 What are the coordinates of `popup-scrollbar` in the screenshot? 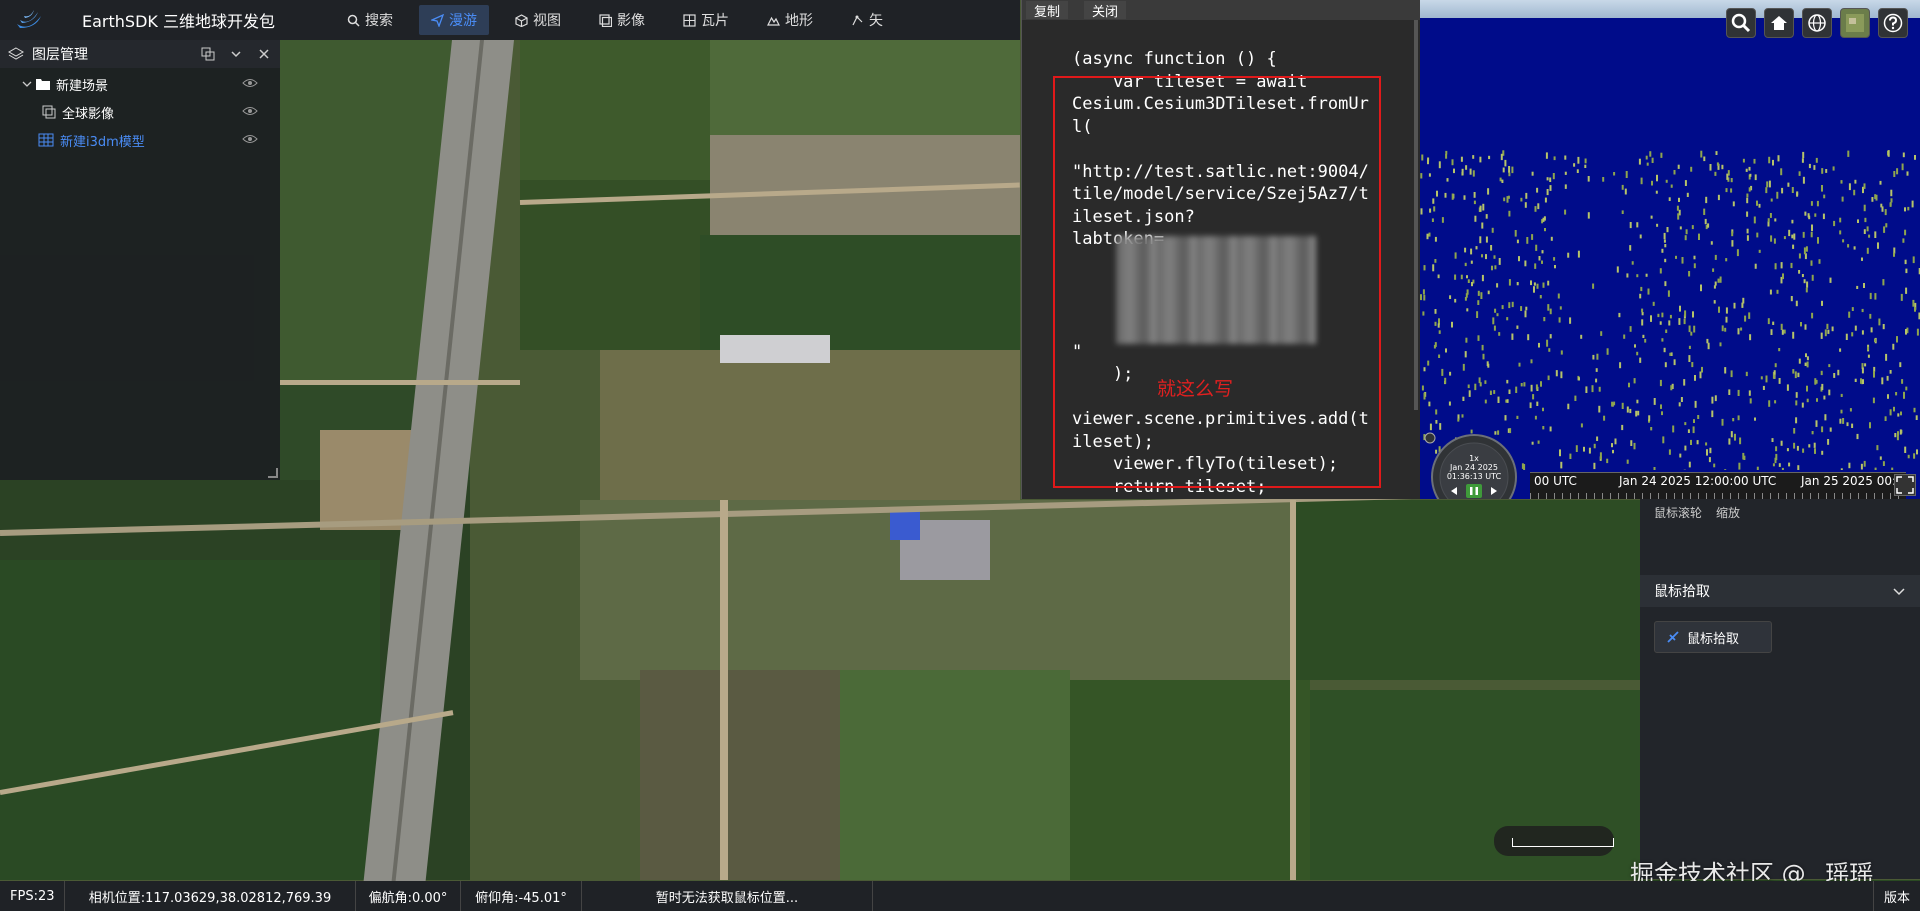 It's located at (1416, 215).